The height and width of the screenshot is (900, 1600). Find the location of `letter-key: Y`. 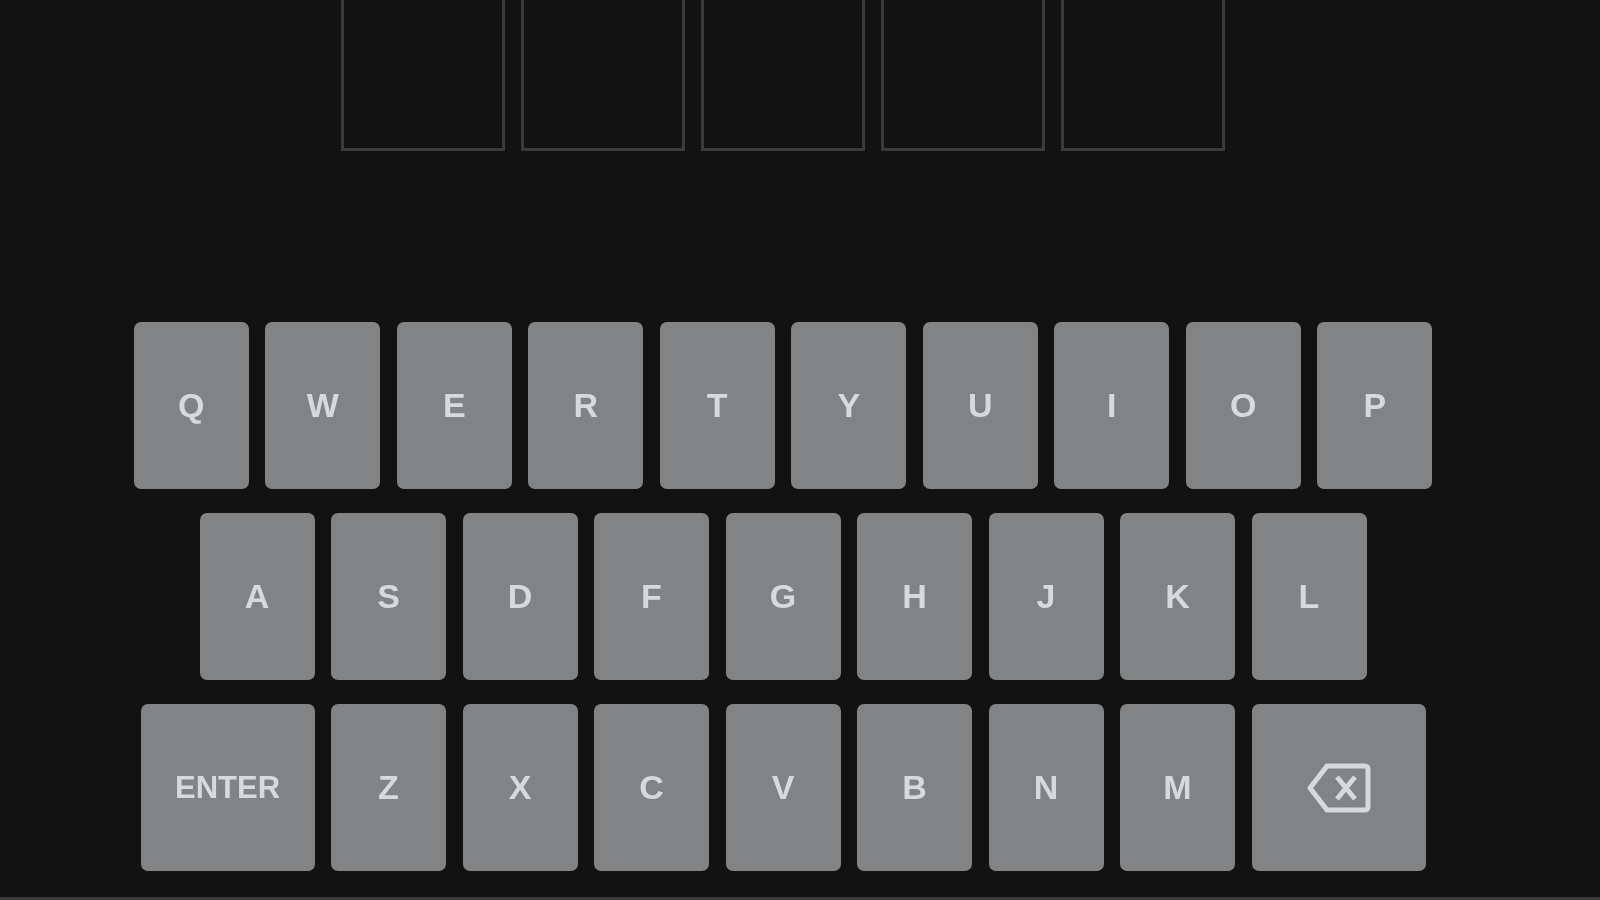

letter-key: Y is located at coordinates (849, 405).